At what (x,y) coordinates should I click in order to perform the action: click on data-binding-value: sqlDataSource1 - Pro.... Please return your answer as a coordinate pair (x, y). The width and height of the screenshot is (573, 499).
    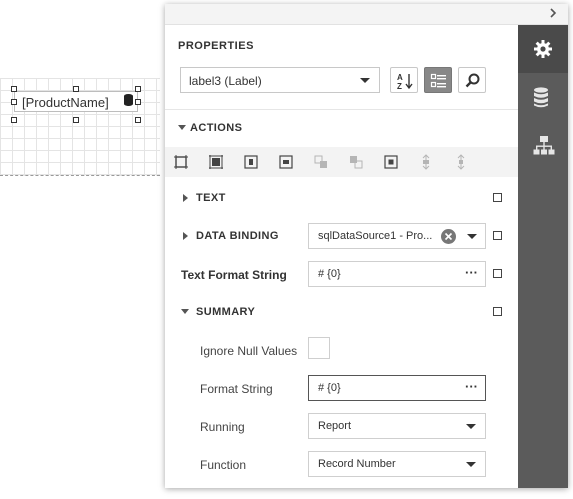
    Looking at the image, I should click on (375, 236).